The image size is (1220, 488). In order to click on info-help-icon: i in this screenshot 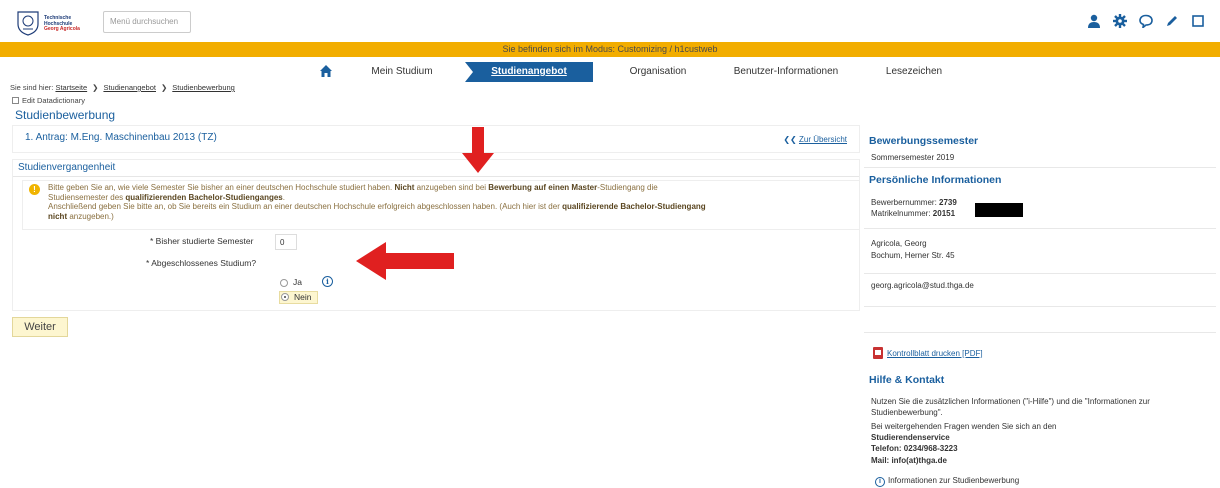, I will do `click(327, 281)`.